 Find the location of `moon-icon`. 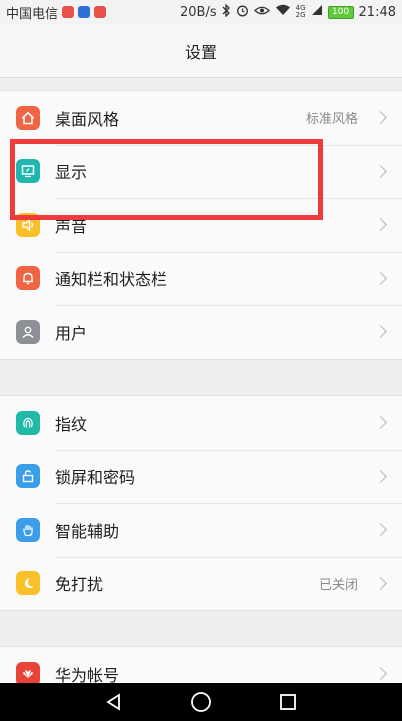

moon-icon is located at coordinates (28, 583).